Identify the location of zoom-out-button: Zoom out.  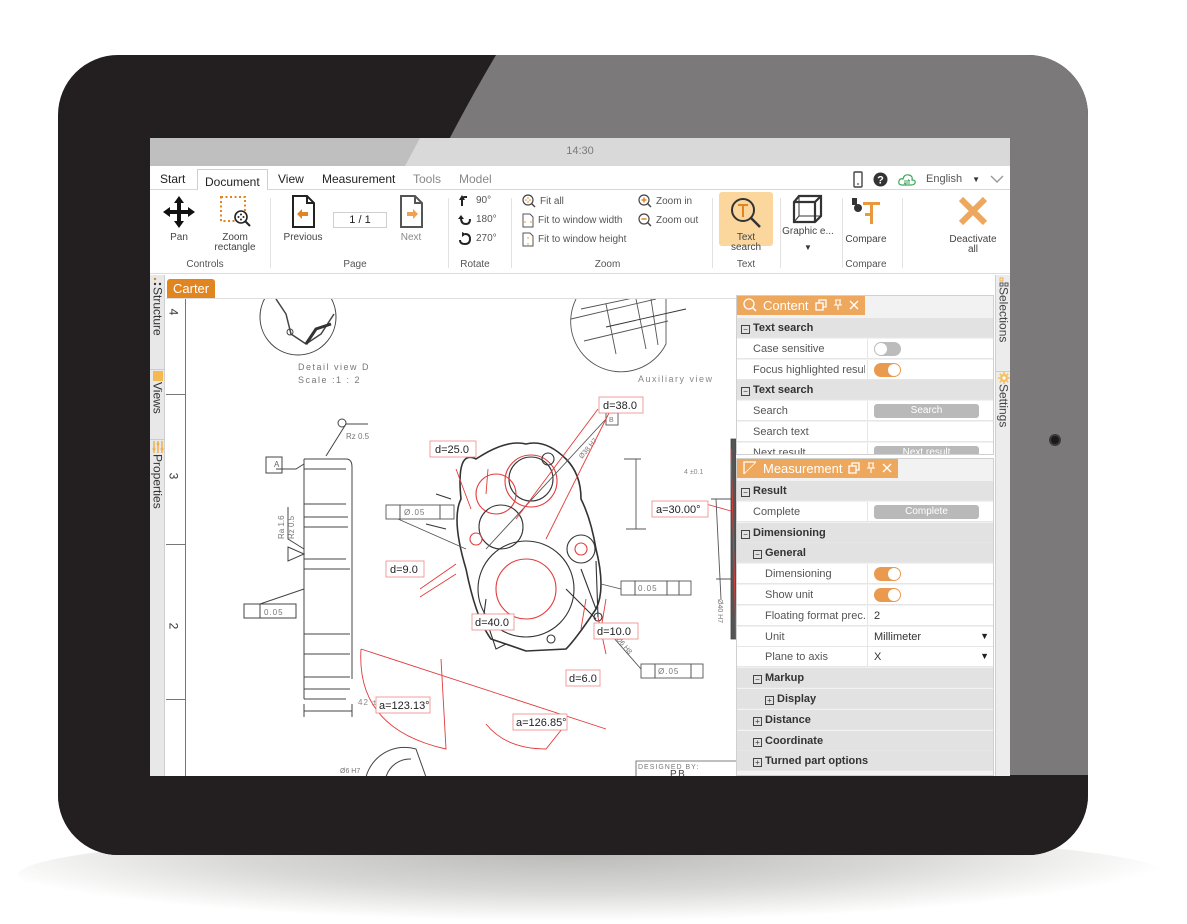
(668, 220).